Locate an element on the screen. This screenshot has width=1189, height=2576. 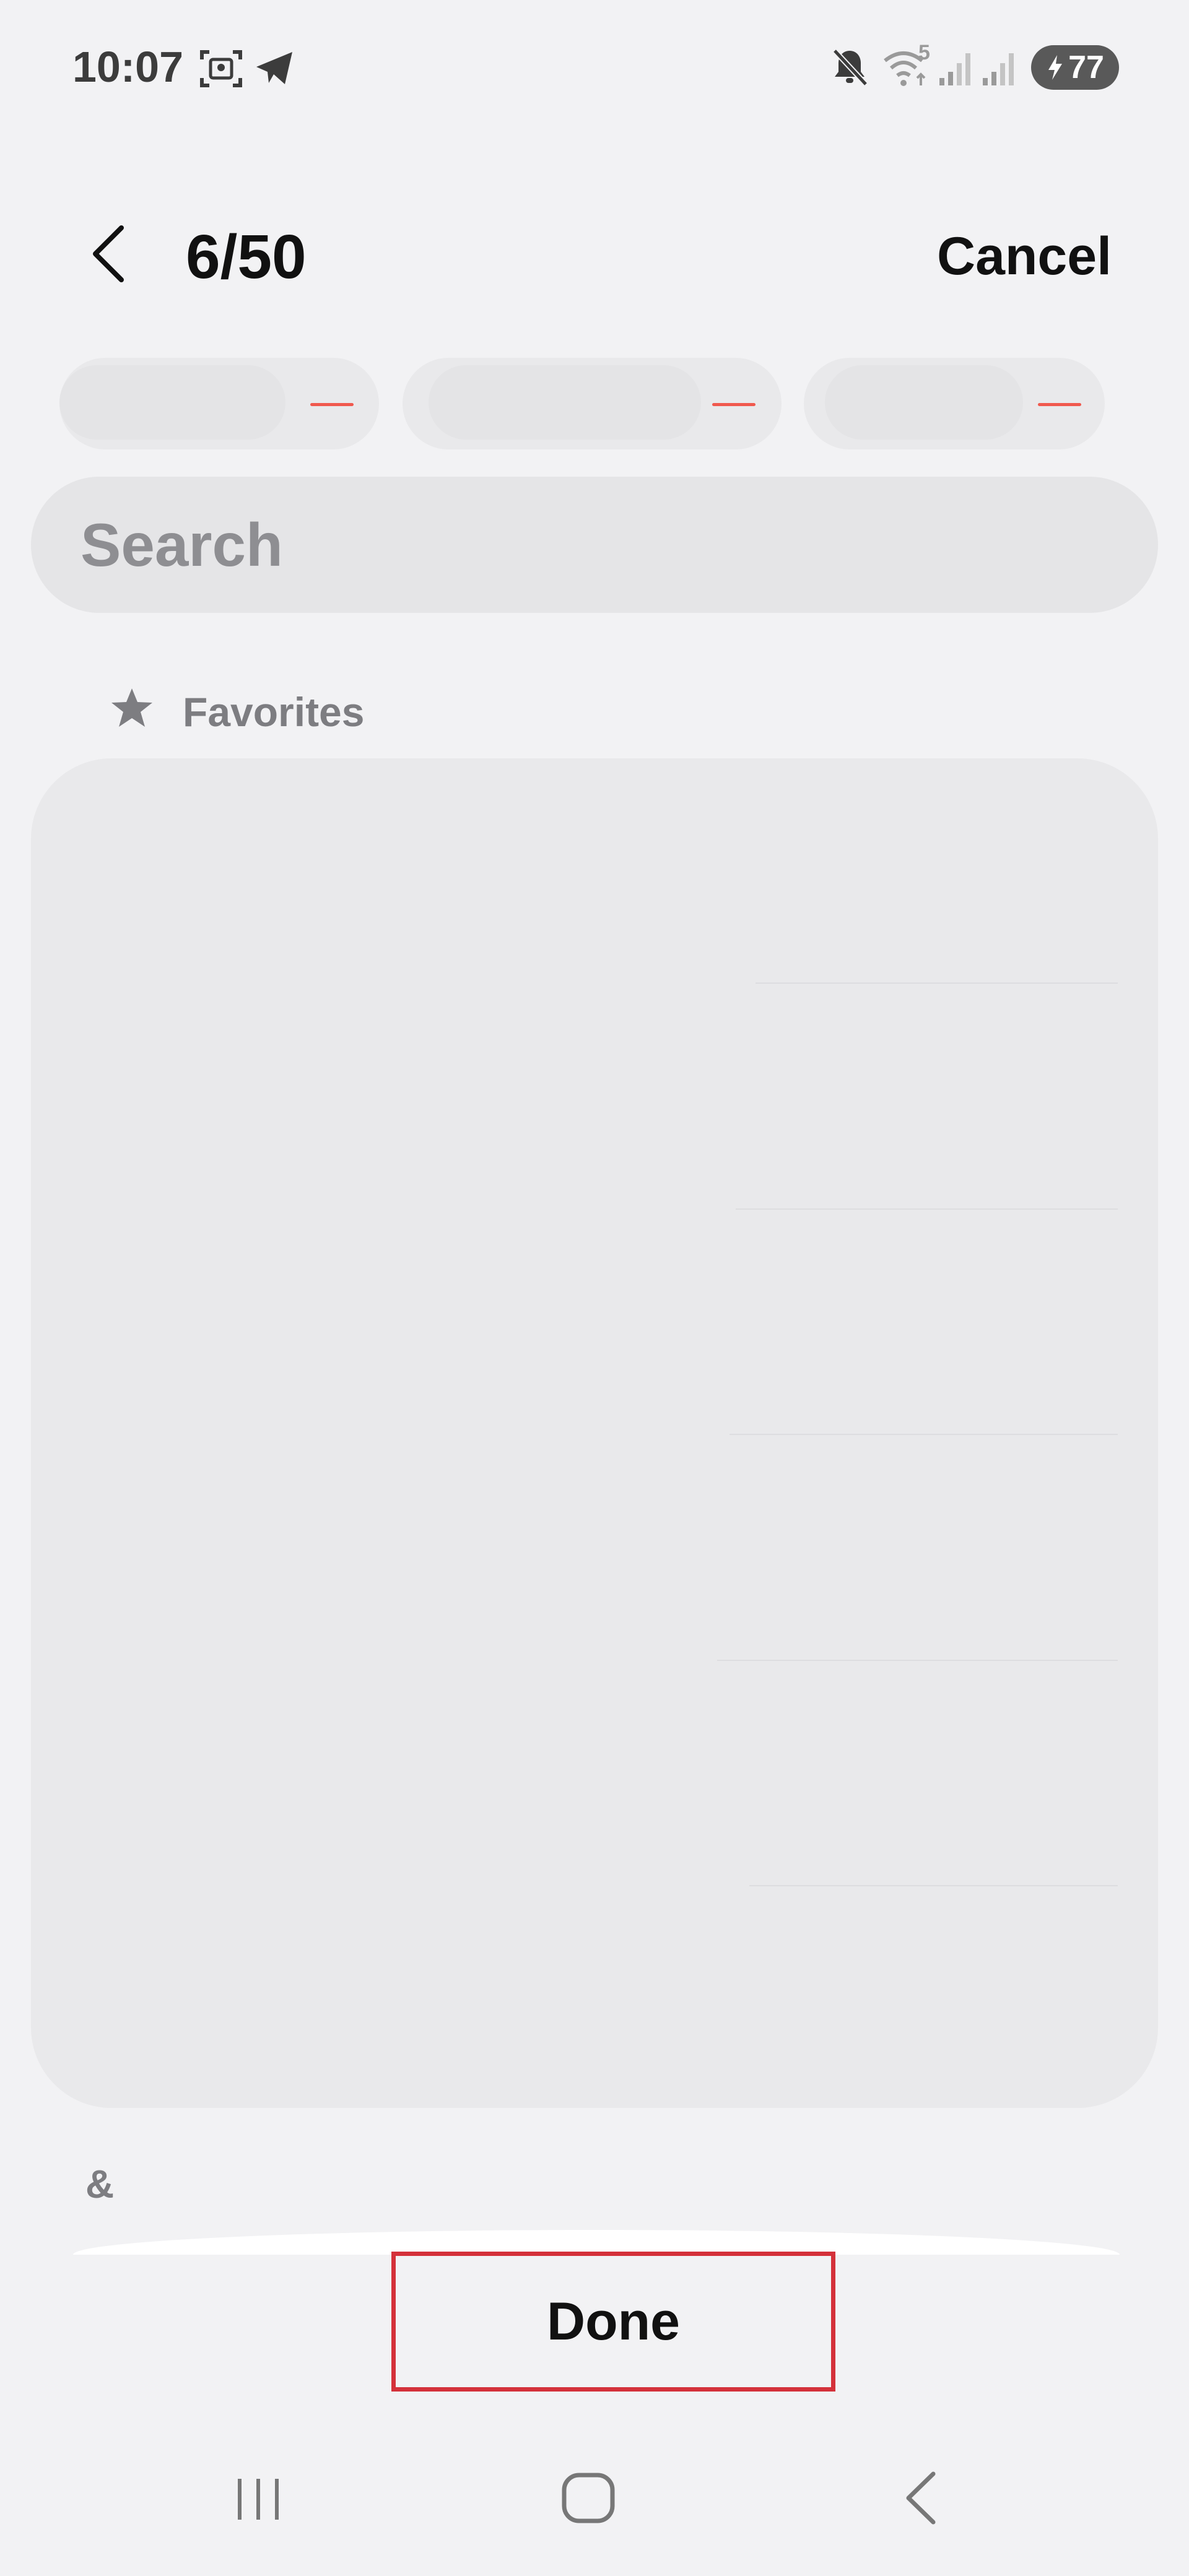
chevron-left-icon is located at coordinates (108, 253).